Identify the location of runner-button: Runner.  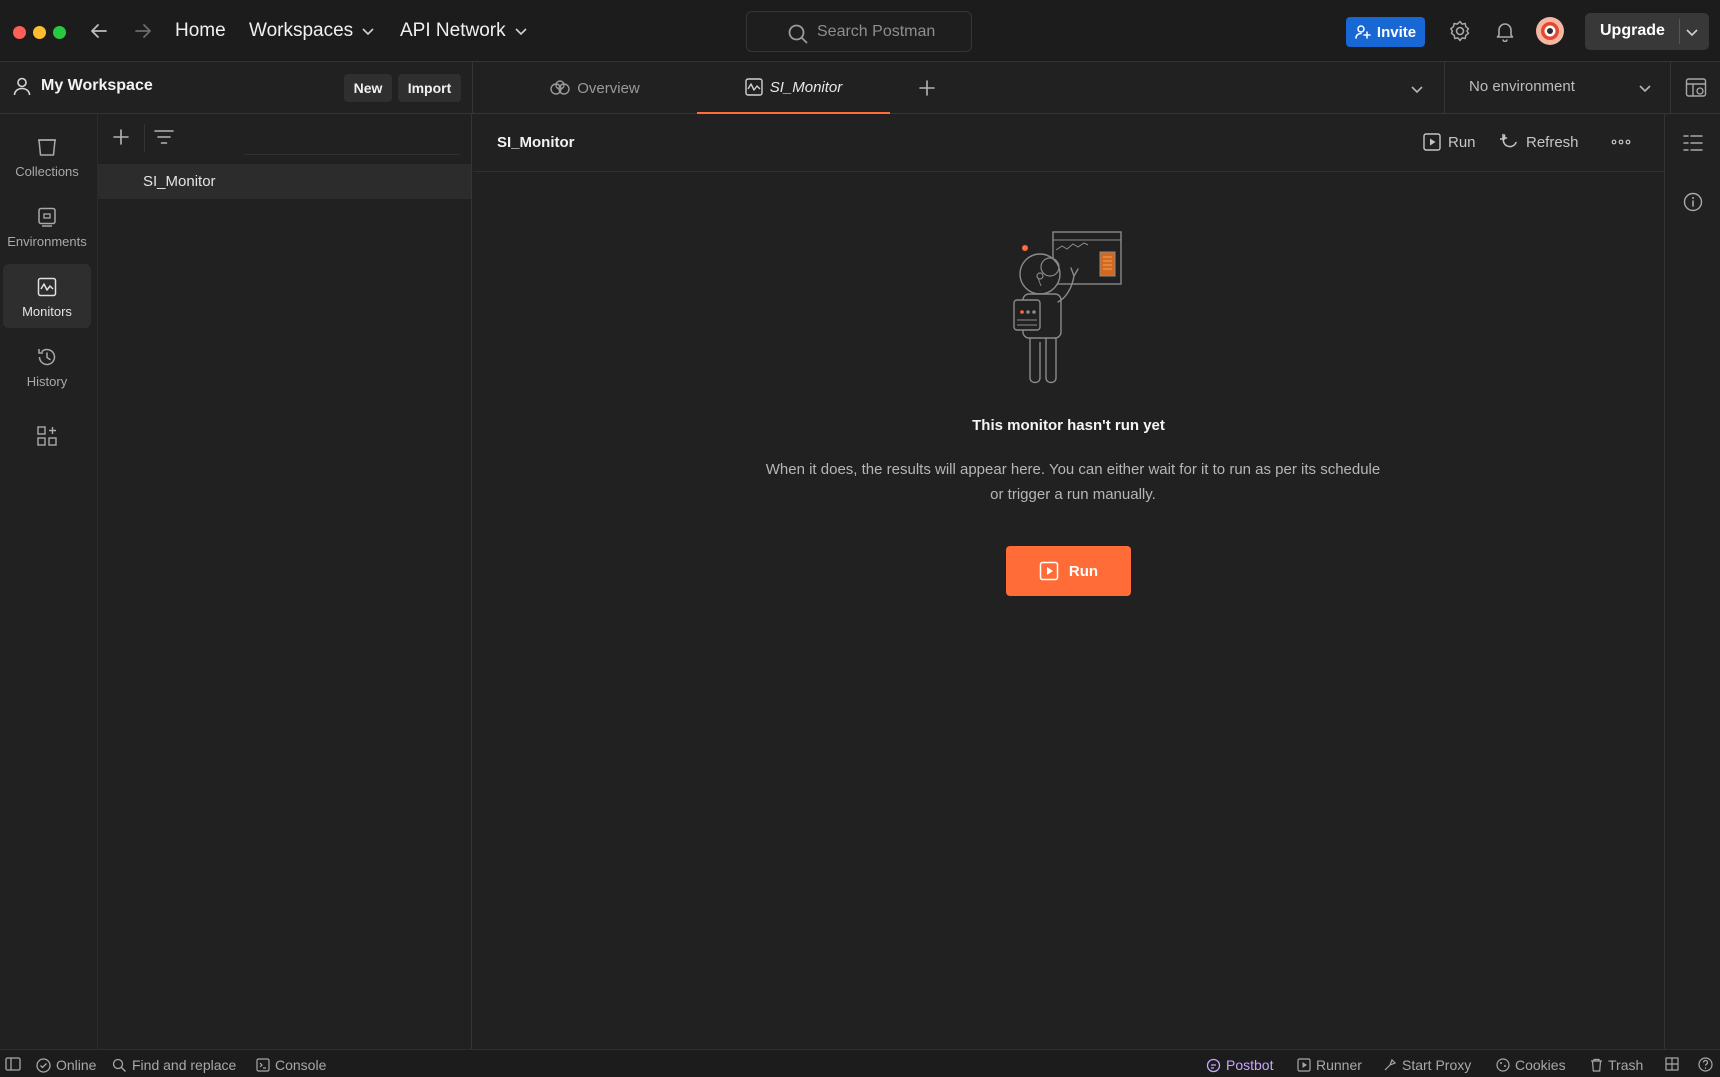
(1329, 1065).